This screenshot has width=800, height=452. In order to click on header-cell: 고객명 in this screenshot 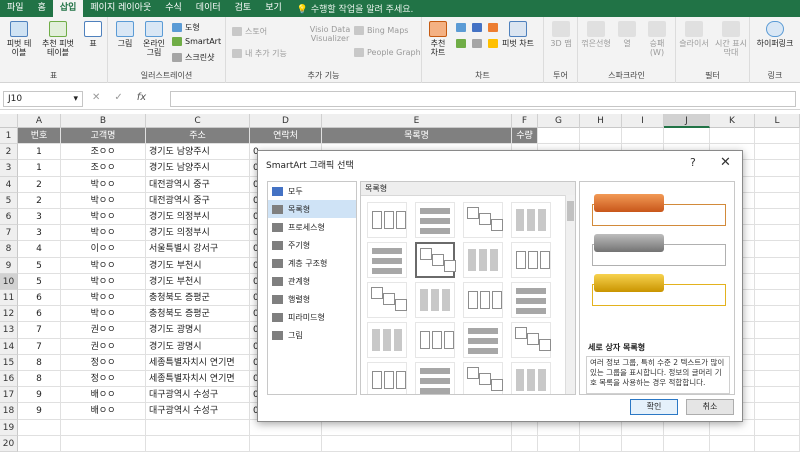, I will do `click(103, 136)`.